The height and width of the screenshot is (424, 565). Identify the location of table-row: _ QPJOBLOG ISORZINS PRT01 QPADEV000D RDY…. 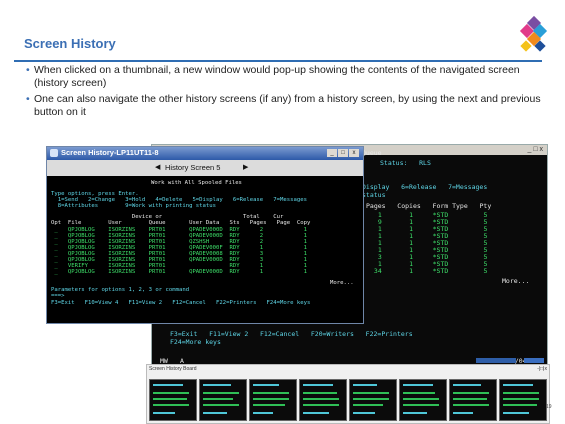
(179, 272).